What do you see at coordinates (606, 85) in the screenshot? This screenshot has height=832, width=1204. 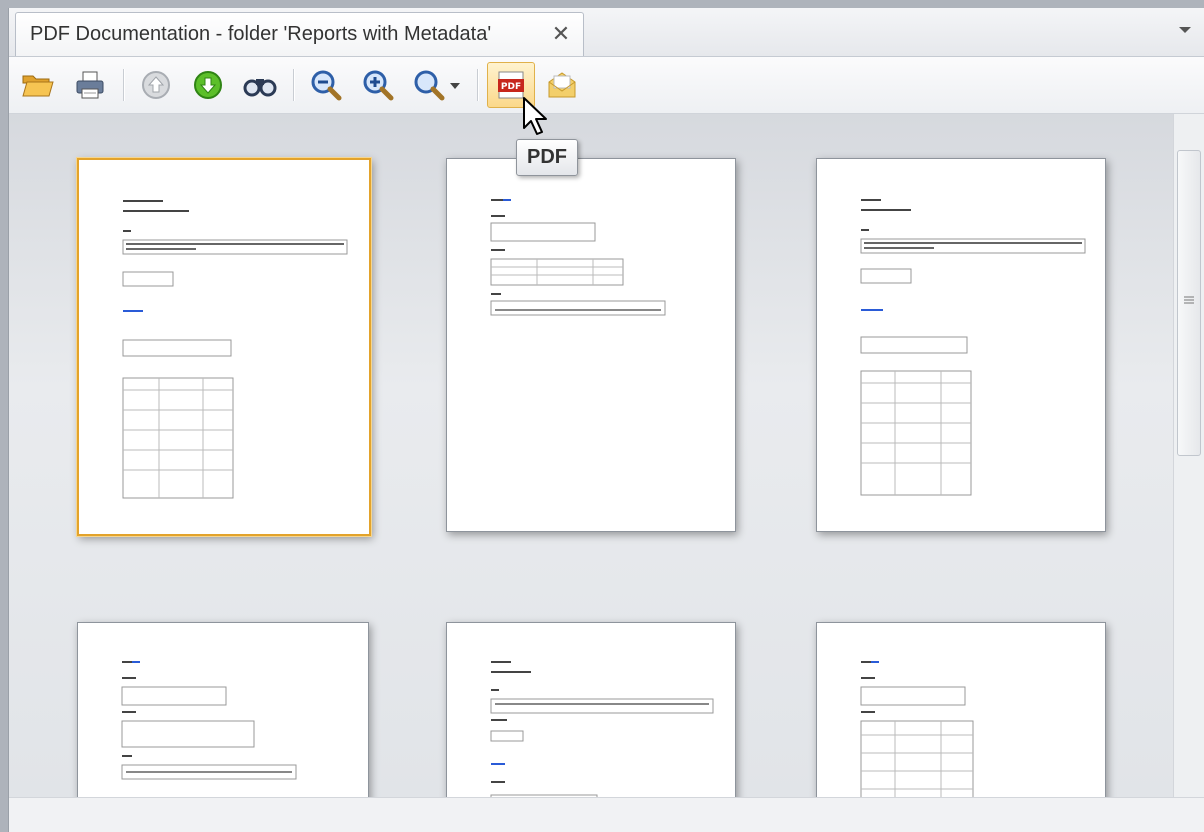 I see `toolbar: PDF` at bounding box center [606, 85].